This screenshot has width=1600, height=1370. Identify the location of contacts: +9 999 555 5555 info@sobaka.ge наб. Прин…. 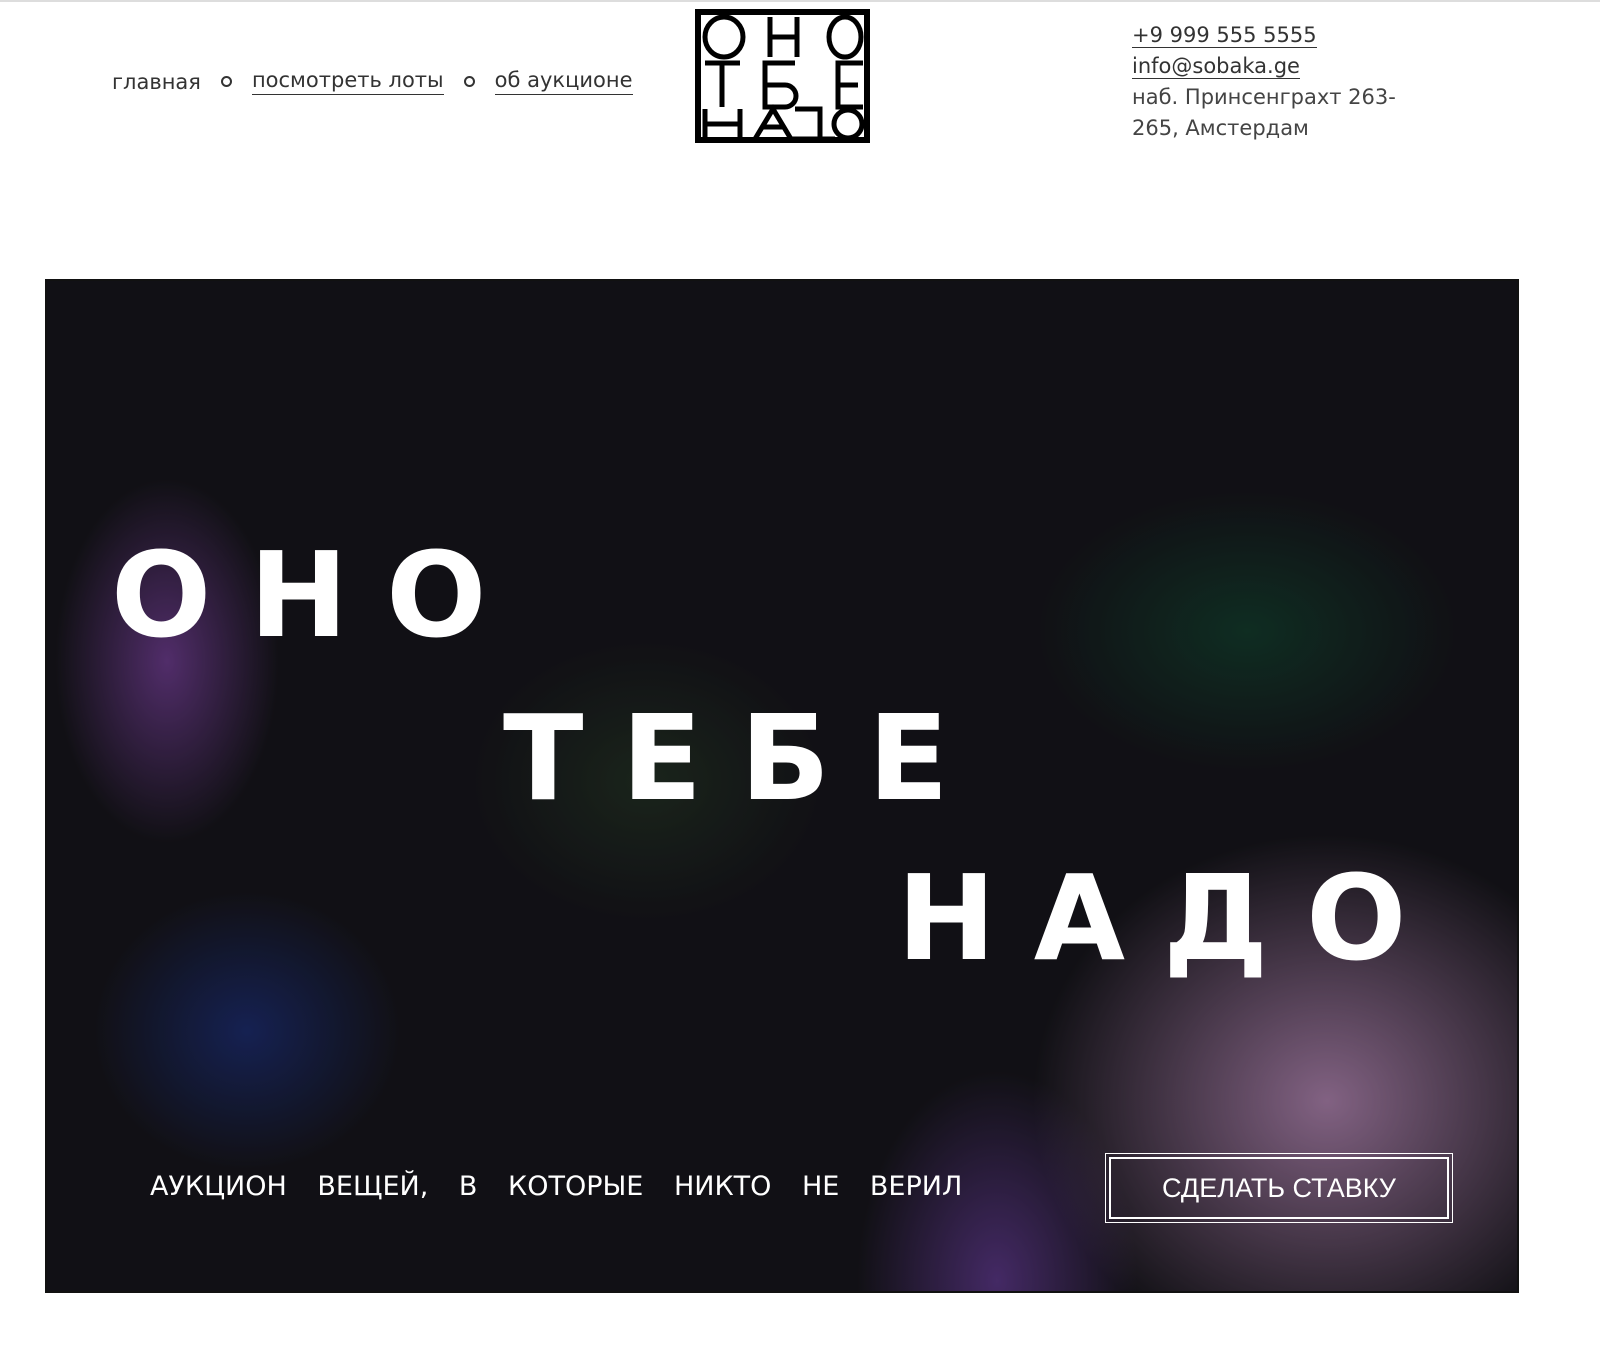
(1264, 82).